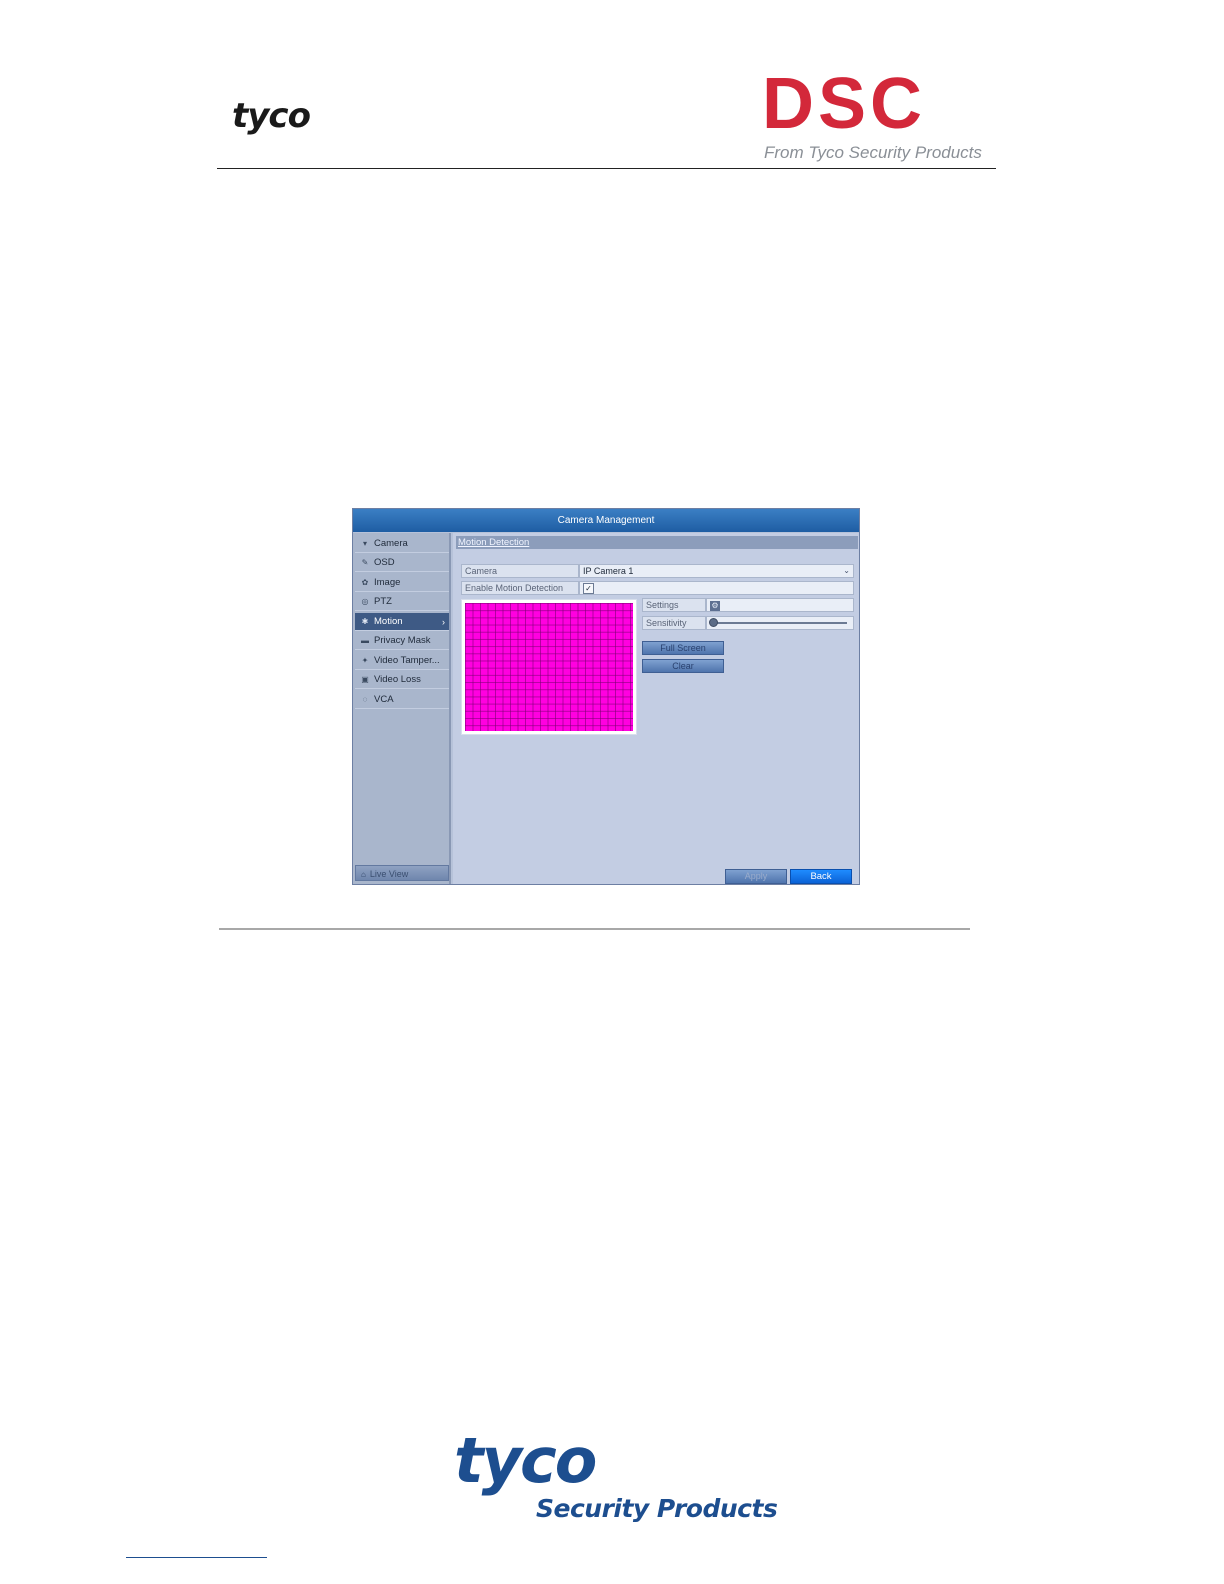 This screenshot has height=1584, width=1224. I want to click on home-icon: ⌂, so click(363, 874).